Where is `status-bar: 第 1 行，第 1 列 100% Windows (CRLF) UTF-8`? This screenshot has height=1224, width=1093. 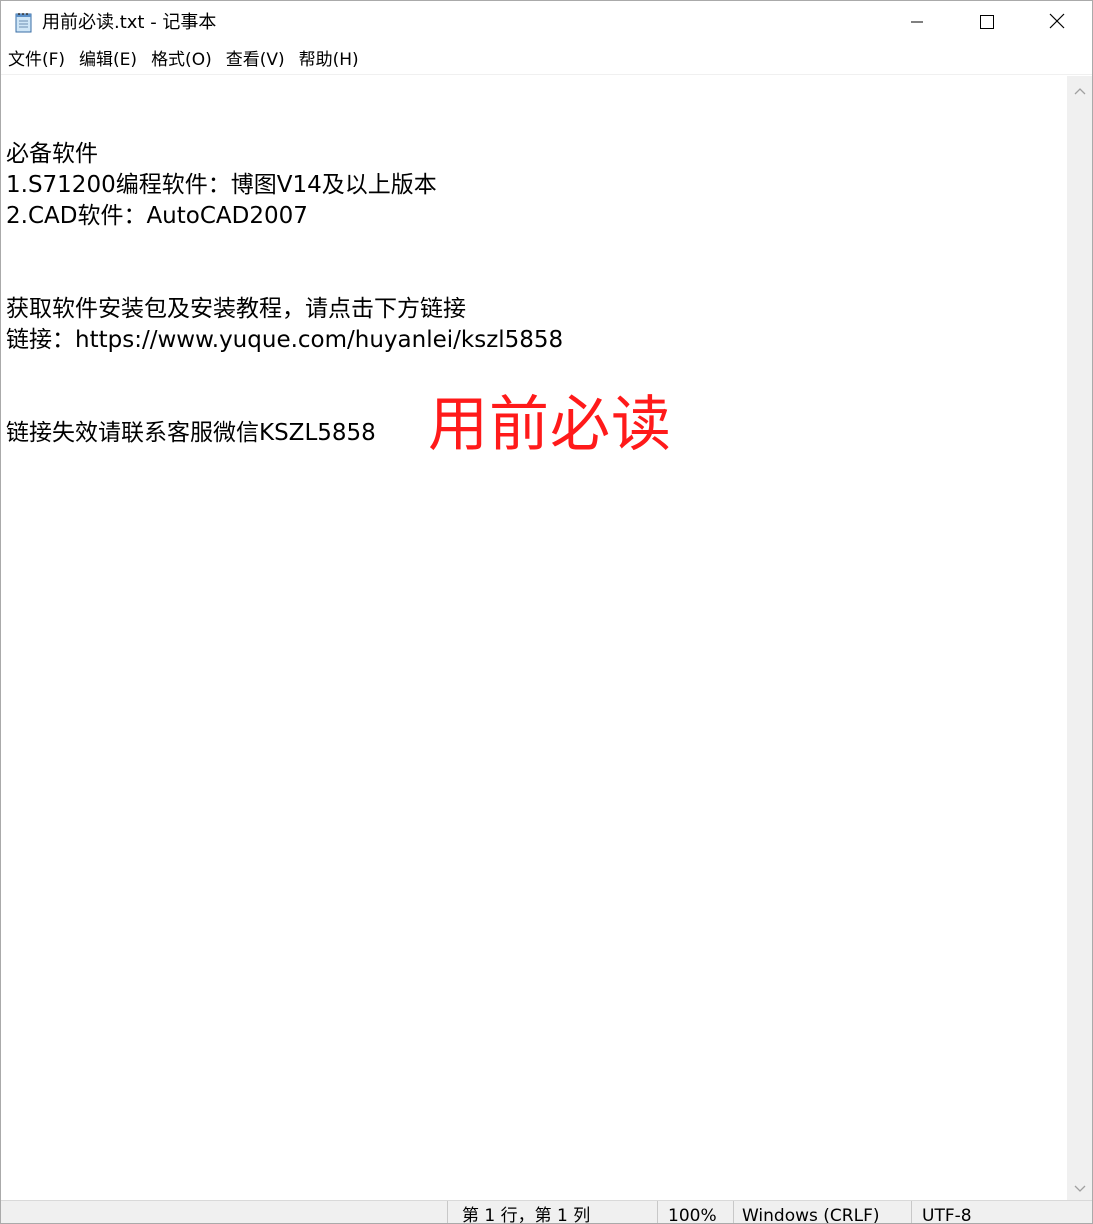 status-bar: 第 1 行，第 1 列 100% Windows (CRLF) UTF-8 is located at coordinates (546, 1211).